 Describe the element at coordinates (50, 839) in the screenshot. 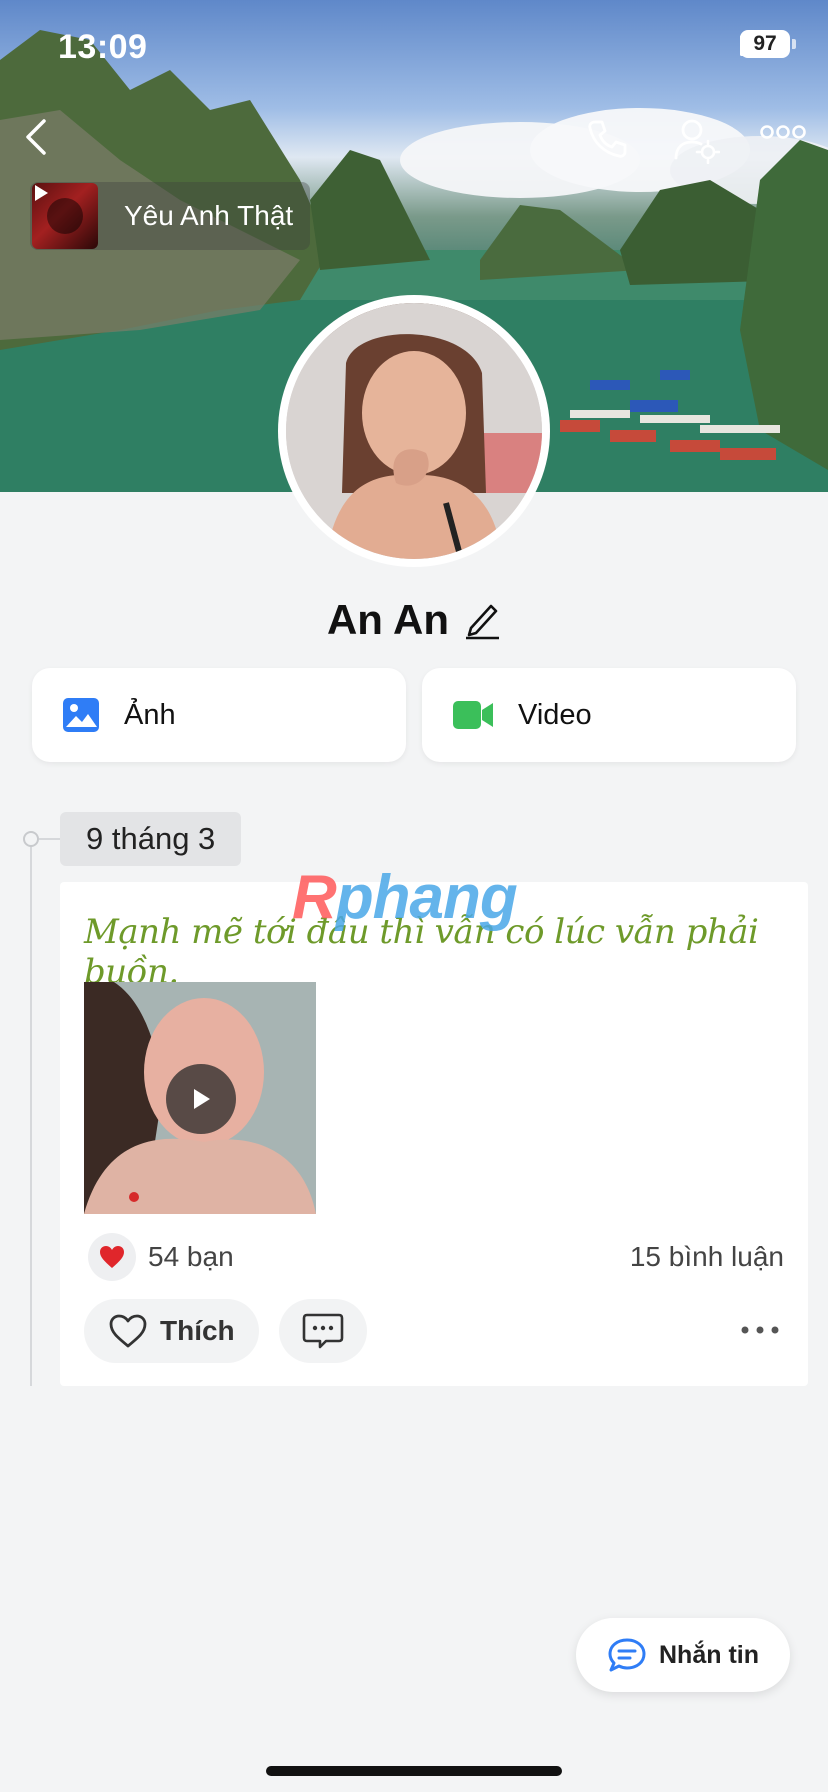

I see `timeline-connector` at that location.